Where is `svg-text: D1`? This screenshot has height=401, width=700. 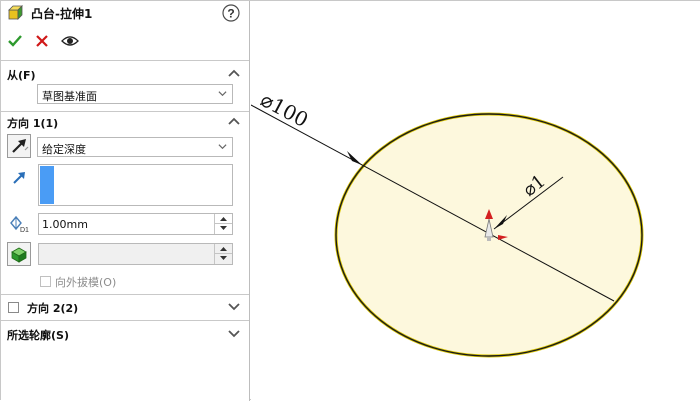 svg-text: D1 is located at coordinates (24, 230).